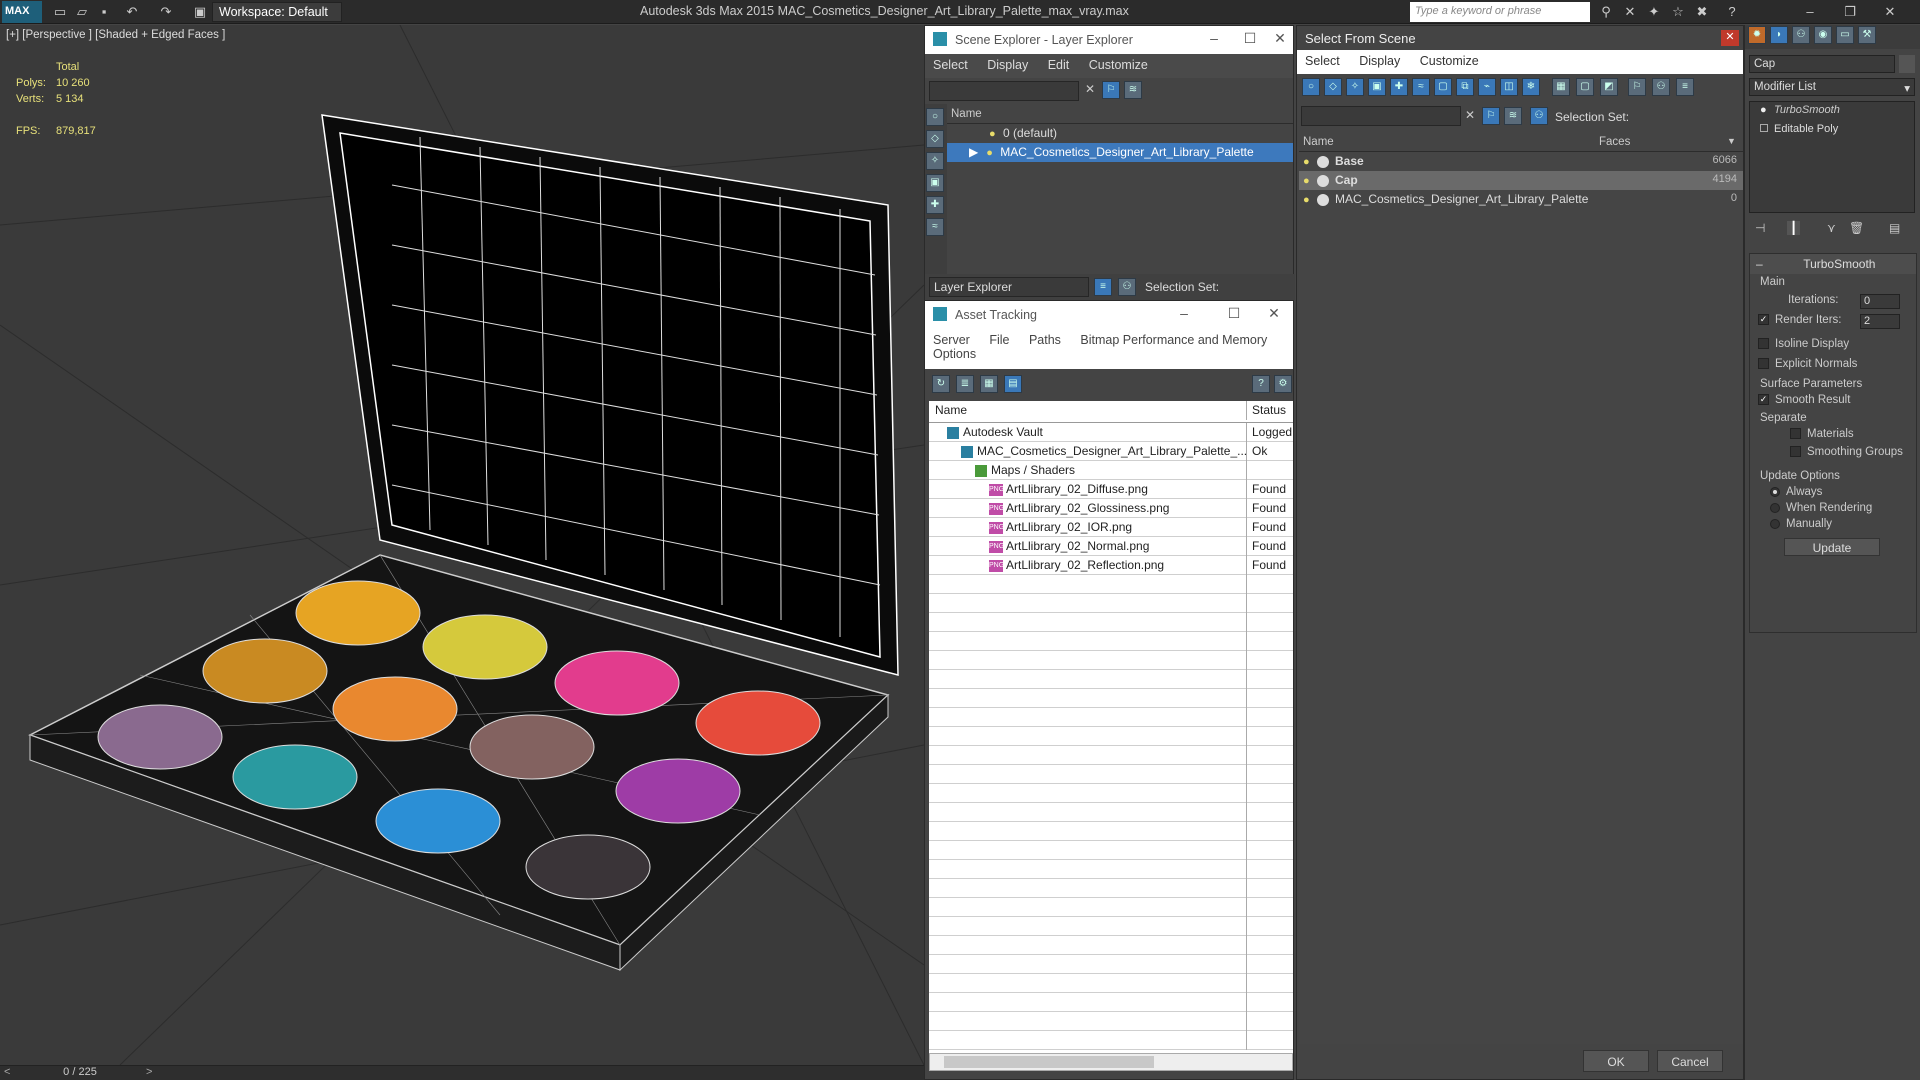 The height and width of the screenshot is (1080, 1920). What do you see at coordinates (1111, 489) in the screenshot?
I see `asset-row: PNG ArtLlibrary_02_Diffuse.png Found` at bounding box center [1111, 489].